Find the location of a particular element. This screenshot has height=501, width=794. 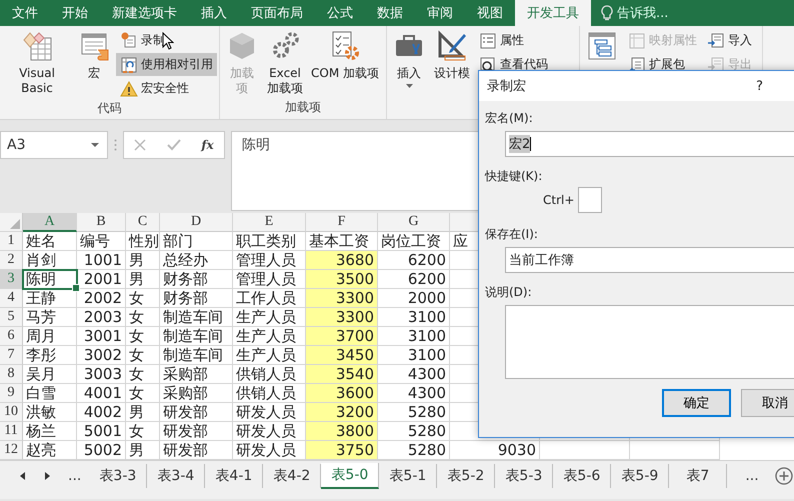

insert-function-button: fx is located at coordinates (207, 145).